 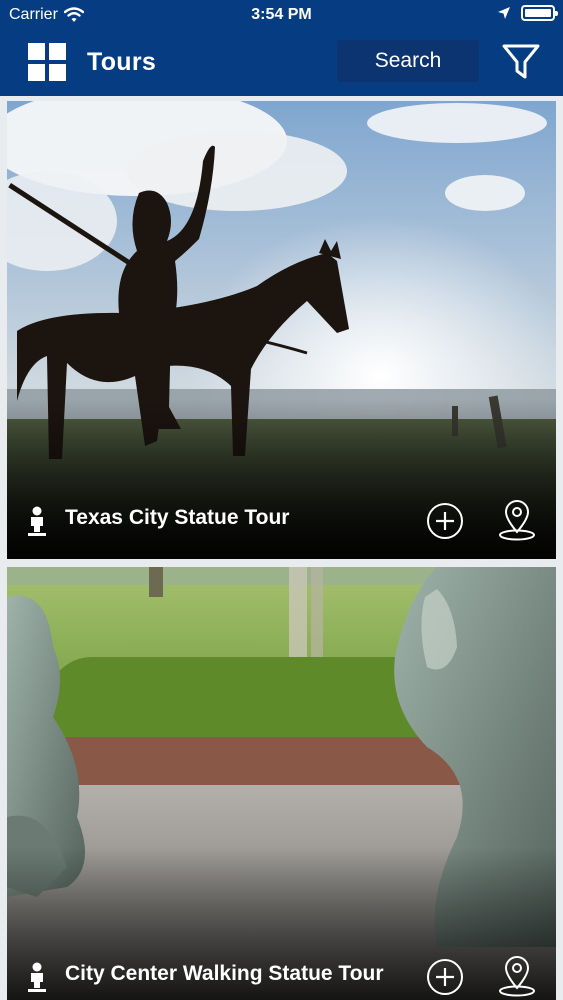 What do you see at coordinates (224, 973) in the screenshot?
I see `tour-title: City Center Walking Statue Tour` at bounding box center [224, 973].